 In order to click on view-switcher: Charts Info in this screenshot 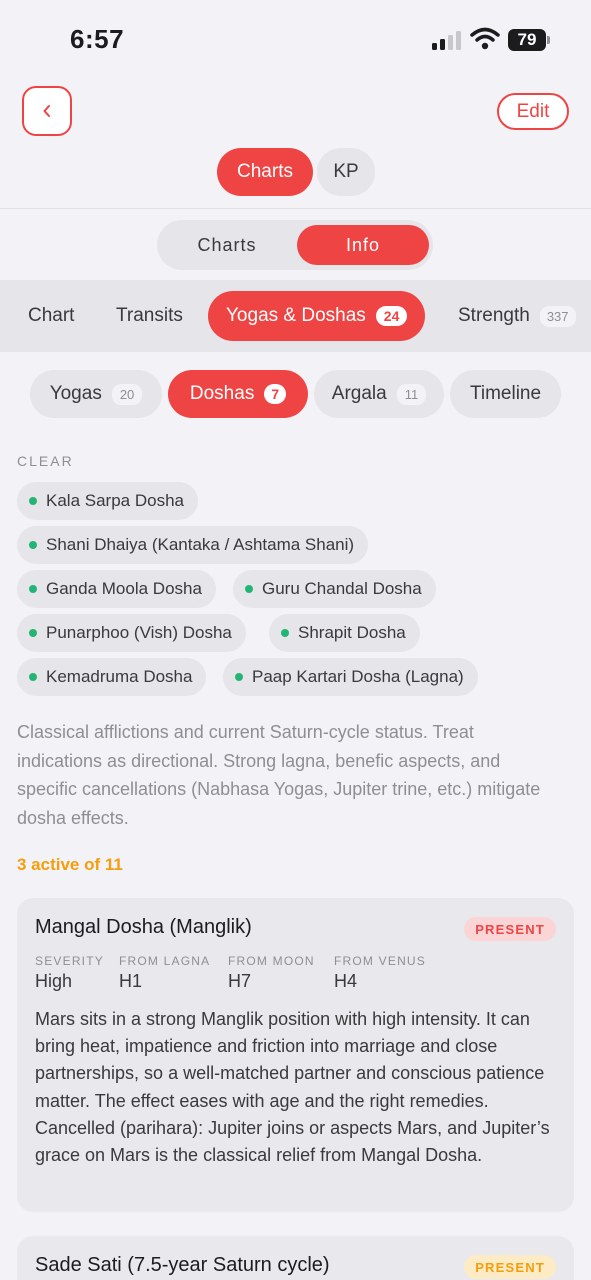, I will do `click(295, 245)`.